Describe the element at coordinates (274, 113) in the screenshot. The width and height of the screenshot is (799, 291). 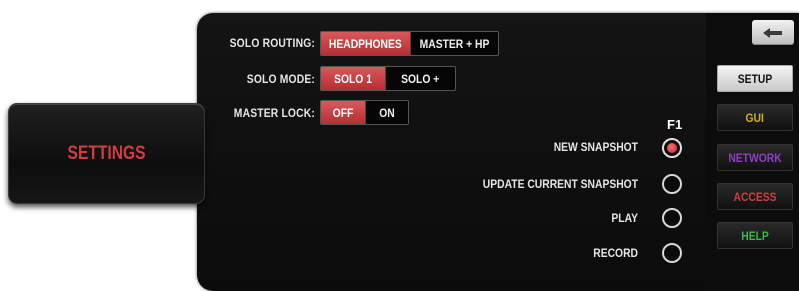
I see `master-lock-label: MASTER LOCK:` at that location.